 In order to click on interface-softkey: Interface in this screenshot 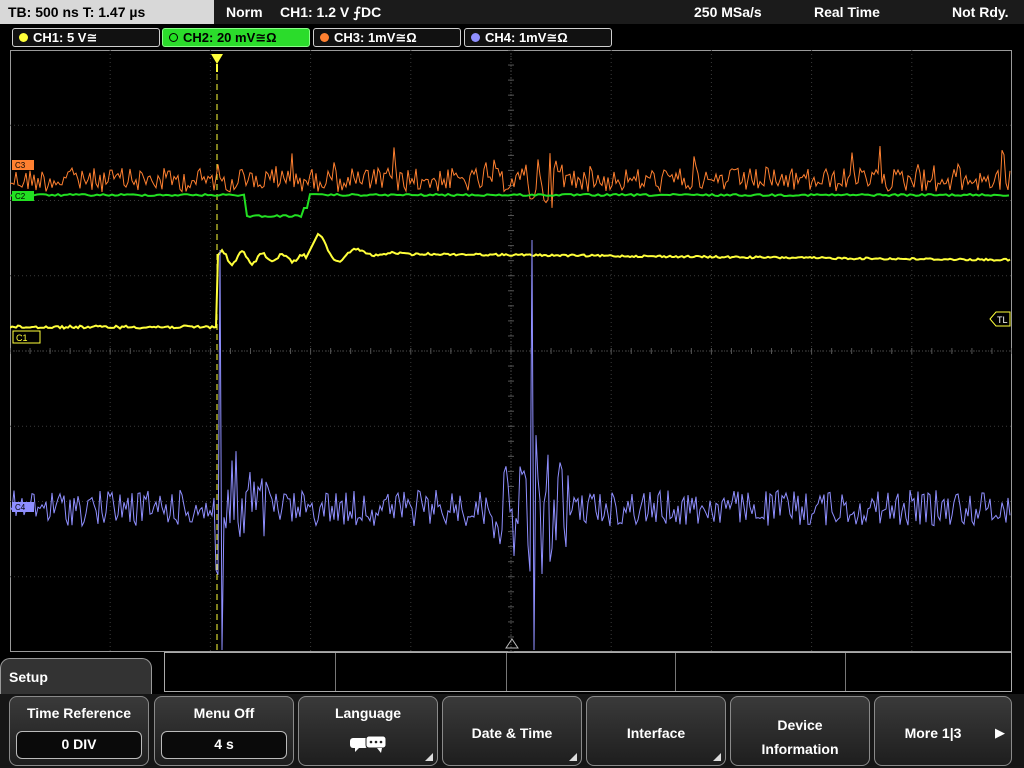, I will do `click(656, 731)`.